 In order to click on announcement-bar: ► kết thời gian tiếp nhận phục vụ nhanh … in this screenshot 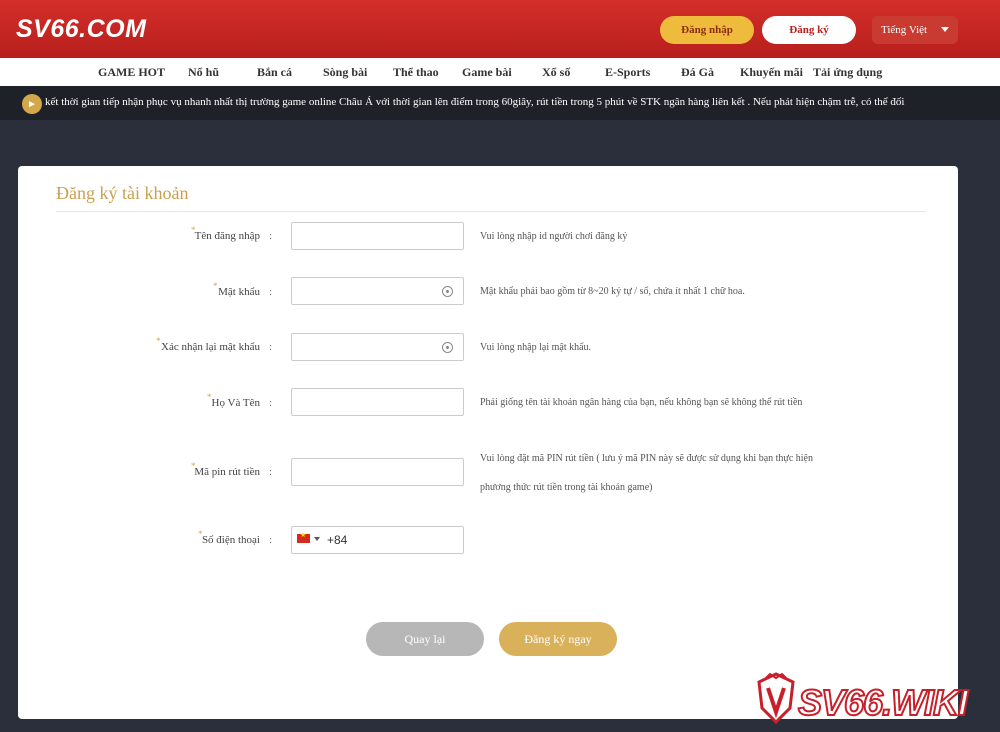, I will do `click(500, 103)`.